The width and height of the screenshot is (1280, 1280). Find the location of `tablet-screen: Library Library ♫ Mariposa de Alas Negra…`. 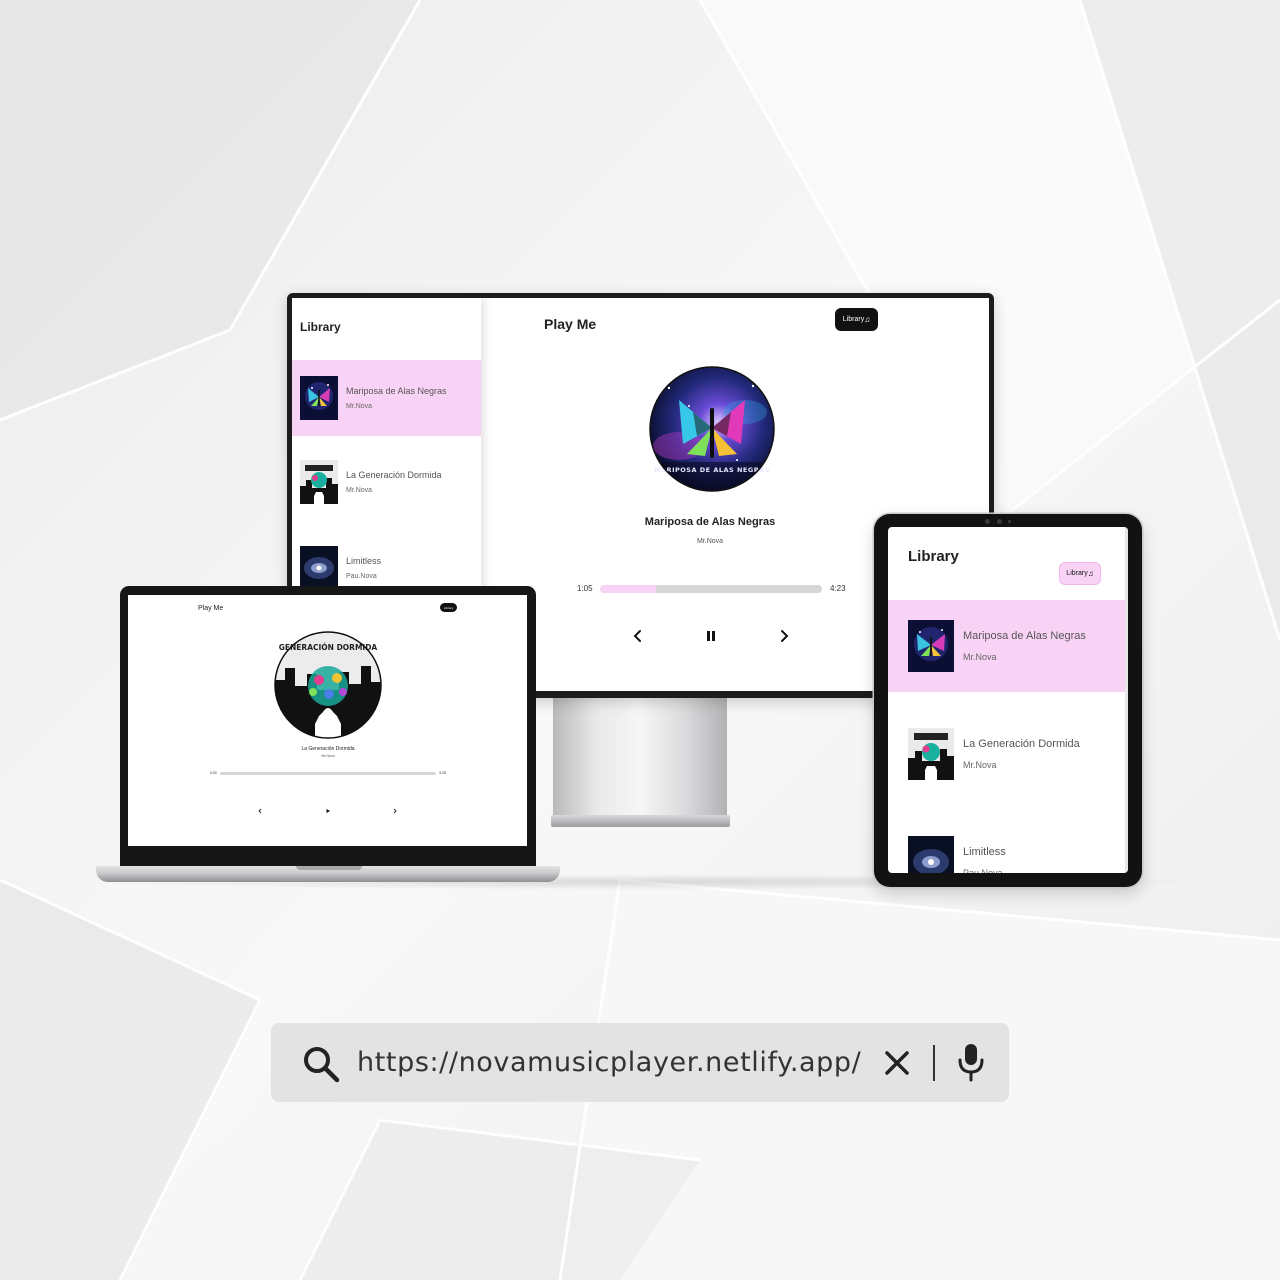

tablet-screen: Library Library ♫ Mariposa de Alas Negra… is located at coordinates (1008, 700).